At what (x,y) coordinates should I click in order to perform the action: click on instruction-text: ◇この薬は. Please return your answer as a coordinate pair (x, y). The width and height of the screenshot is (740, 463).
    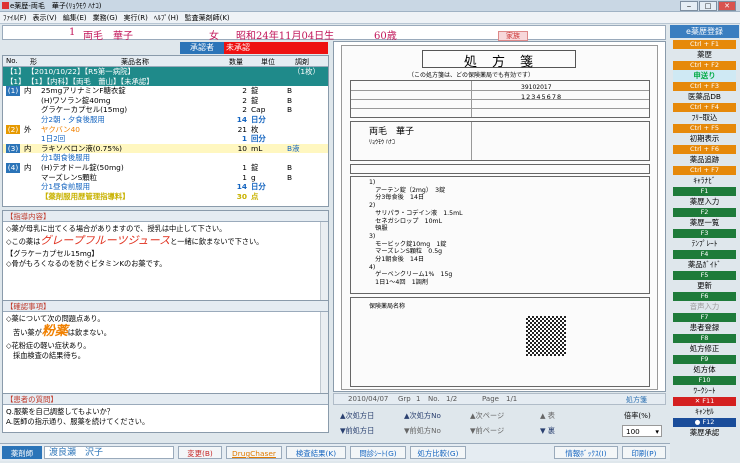
    Looking at the image, I should click on (23, 241).